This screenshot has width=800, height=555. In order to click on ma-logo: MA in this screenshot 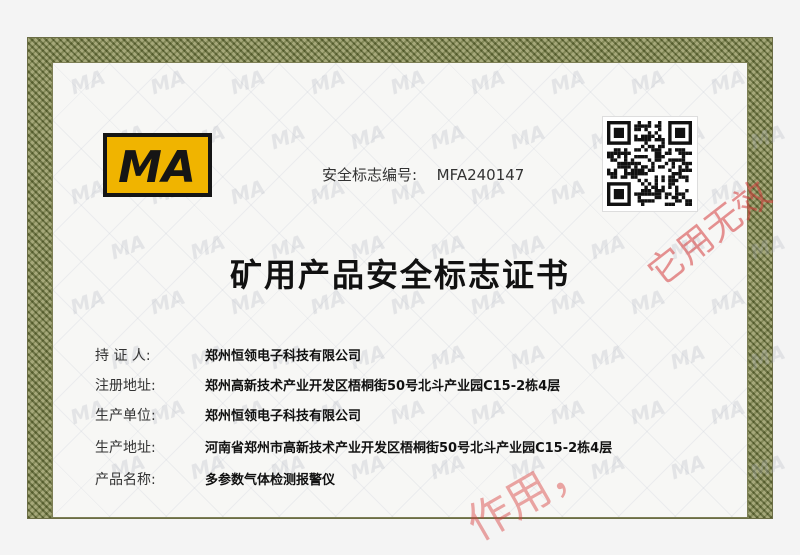, I will do `click(157, 165)`.